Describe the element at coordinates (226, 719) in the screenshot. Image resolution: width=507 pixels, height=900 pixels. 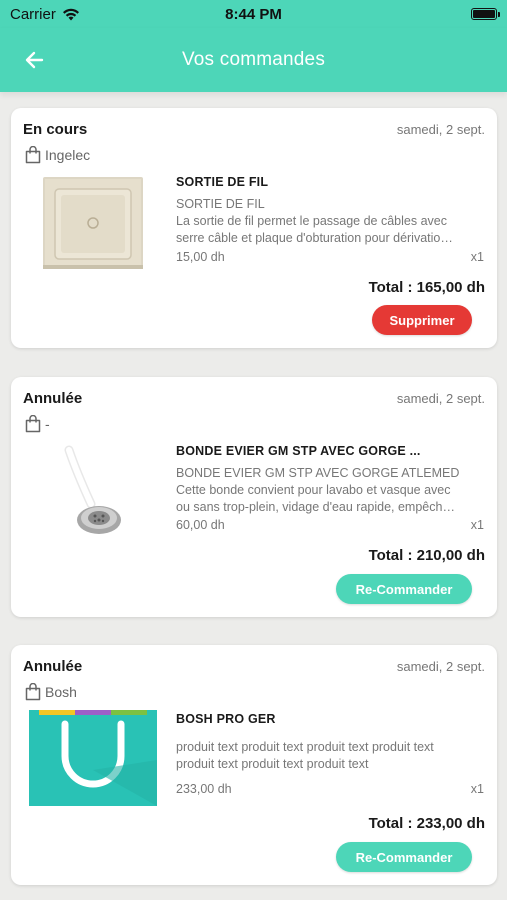
I see `product-name: BOSH PRO GER` at that location.